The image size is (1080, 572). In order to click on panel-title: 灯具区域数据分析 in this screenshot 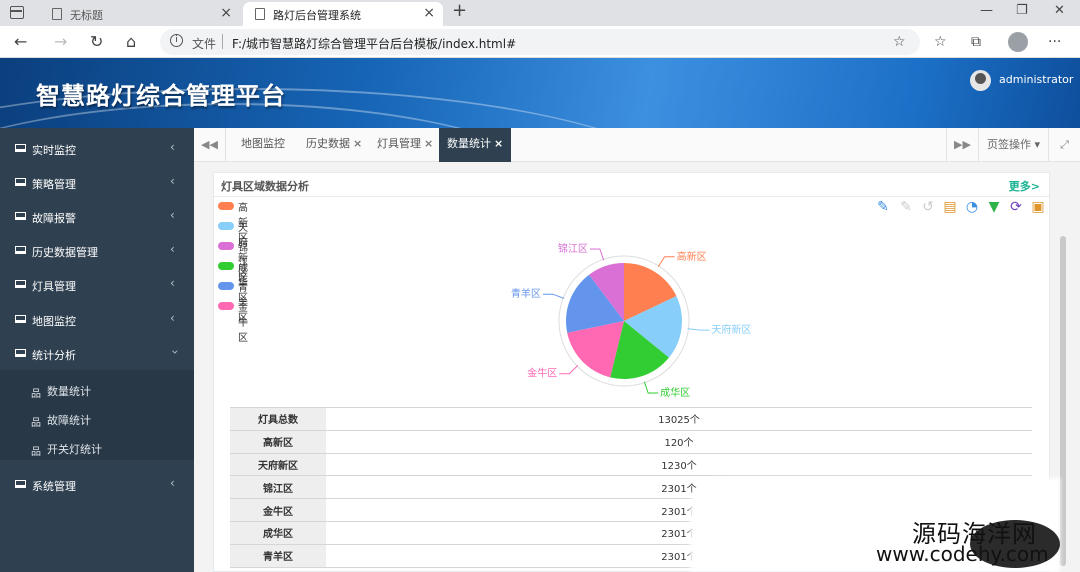, I will do `click(265, 186)`.